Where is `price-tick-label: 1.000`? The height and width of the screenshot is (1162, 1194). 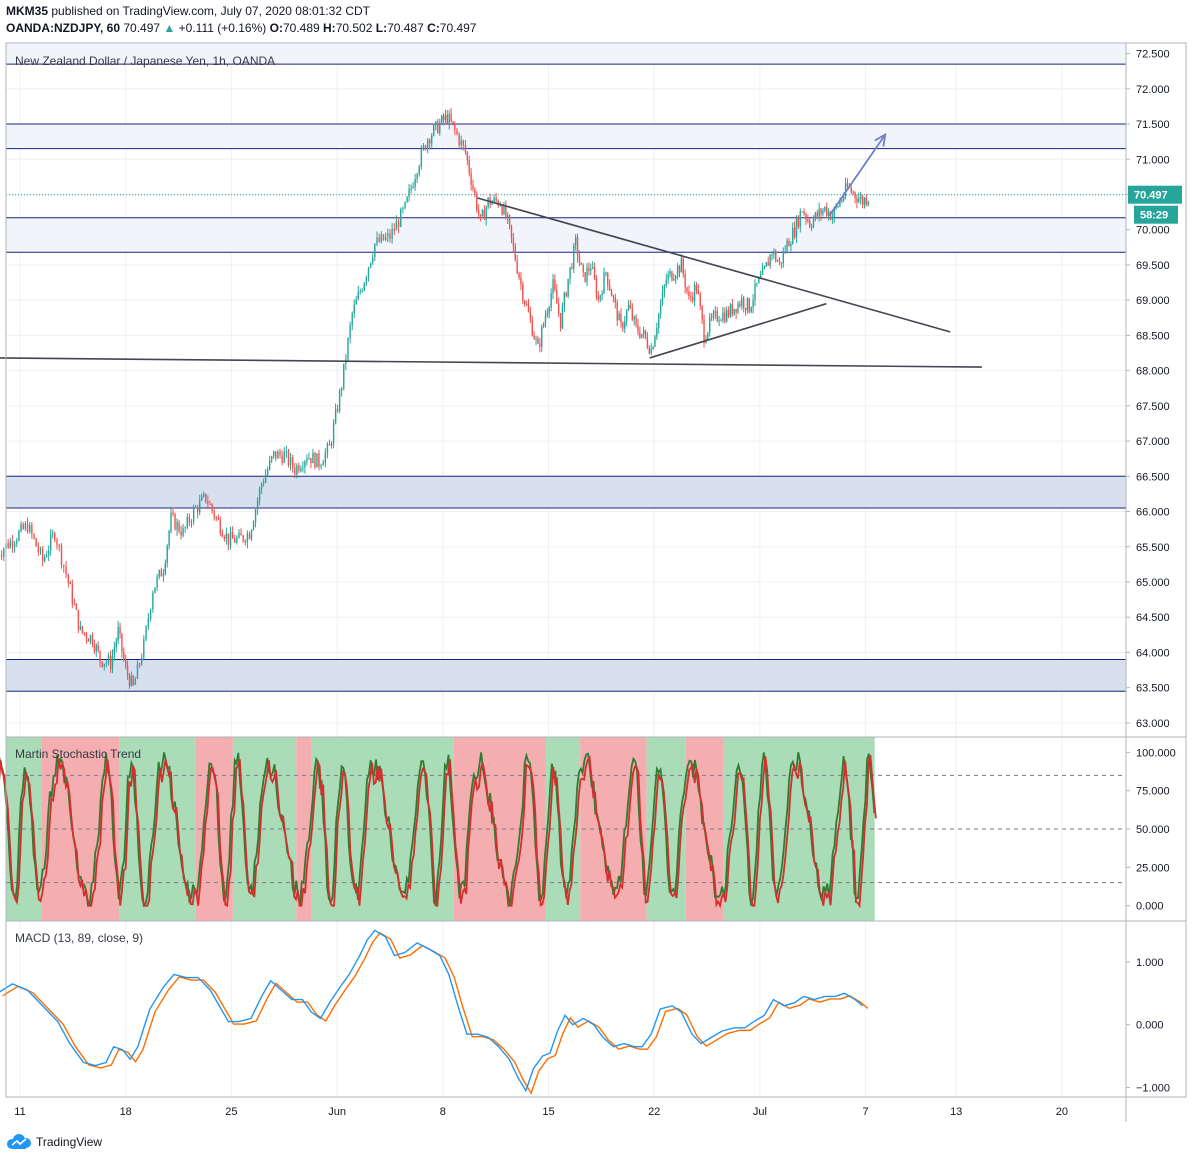
price-tick-label: 1.000 is located at coordinates (1150, 963).